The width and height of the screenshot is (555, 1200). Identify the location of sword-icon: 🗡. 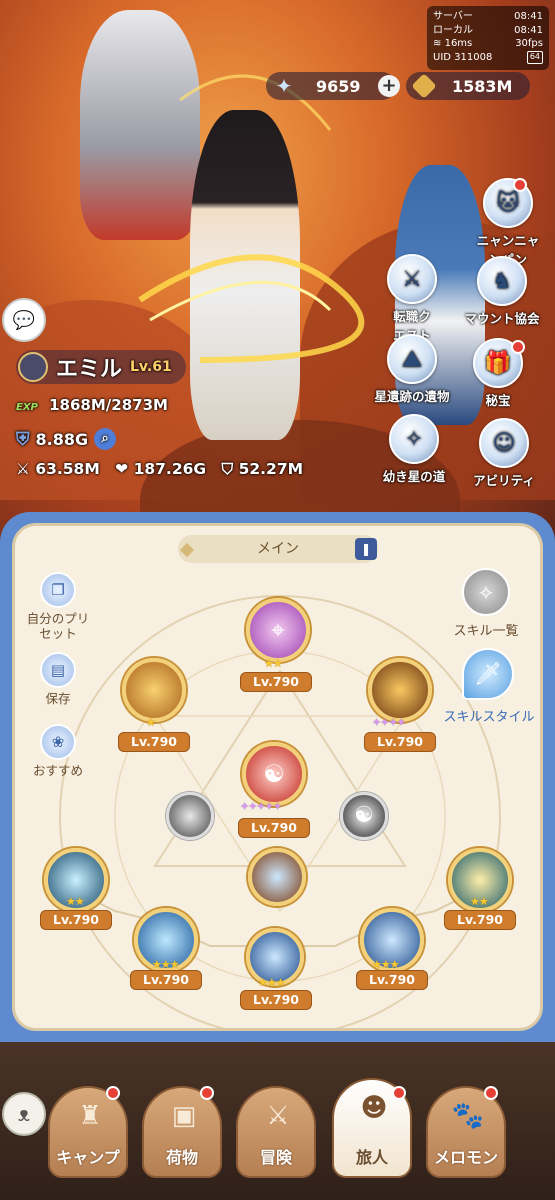
(488, 674).